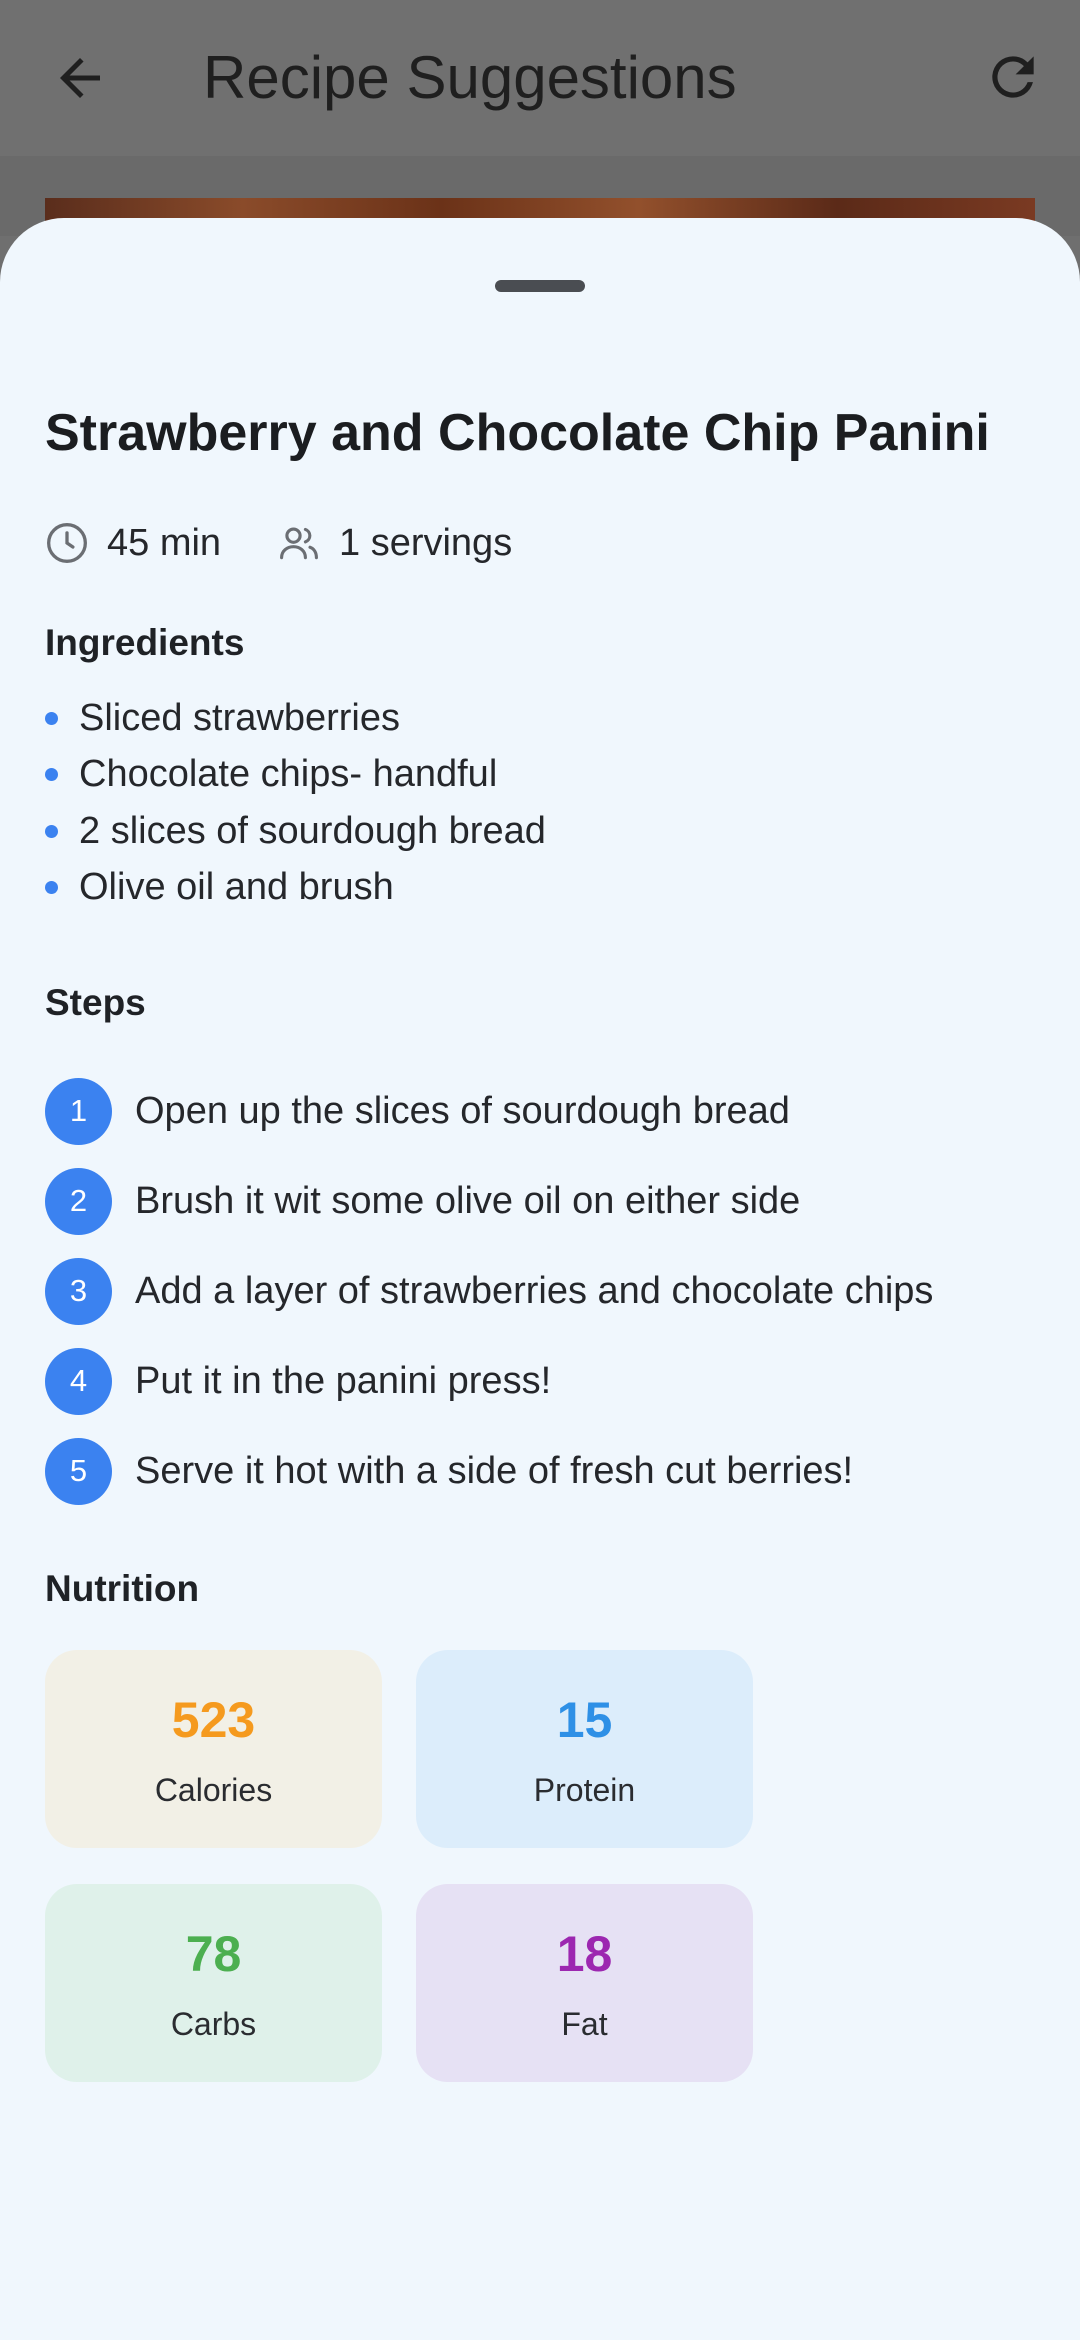  I want to click on nutrition-card-carbs: 78 Carbs, so click(213, 1983).